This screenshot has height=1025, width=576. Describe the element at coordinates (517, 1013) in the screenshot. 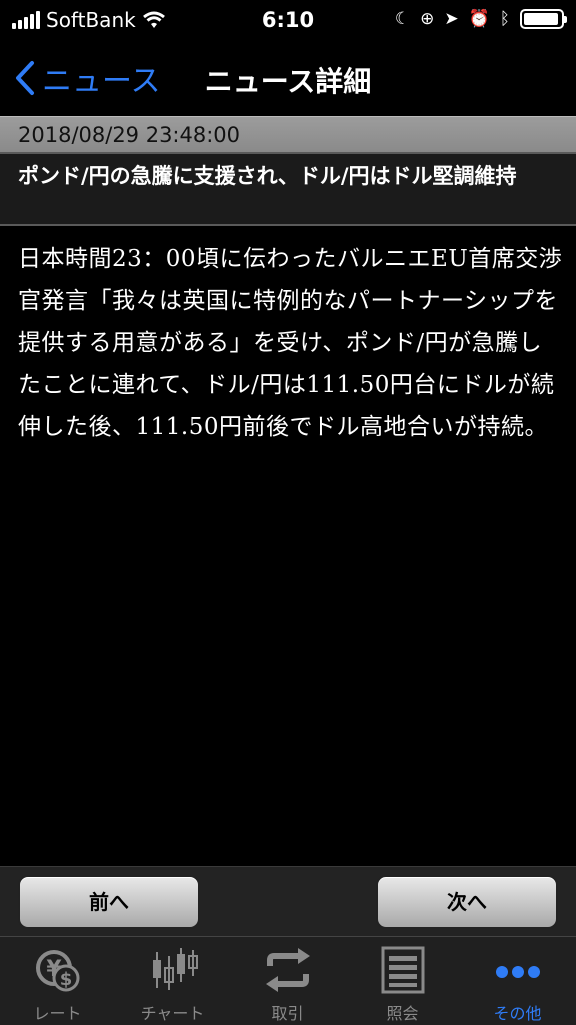

I see `tab-label: その他` at that location.